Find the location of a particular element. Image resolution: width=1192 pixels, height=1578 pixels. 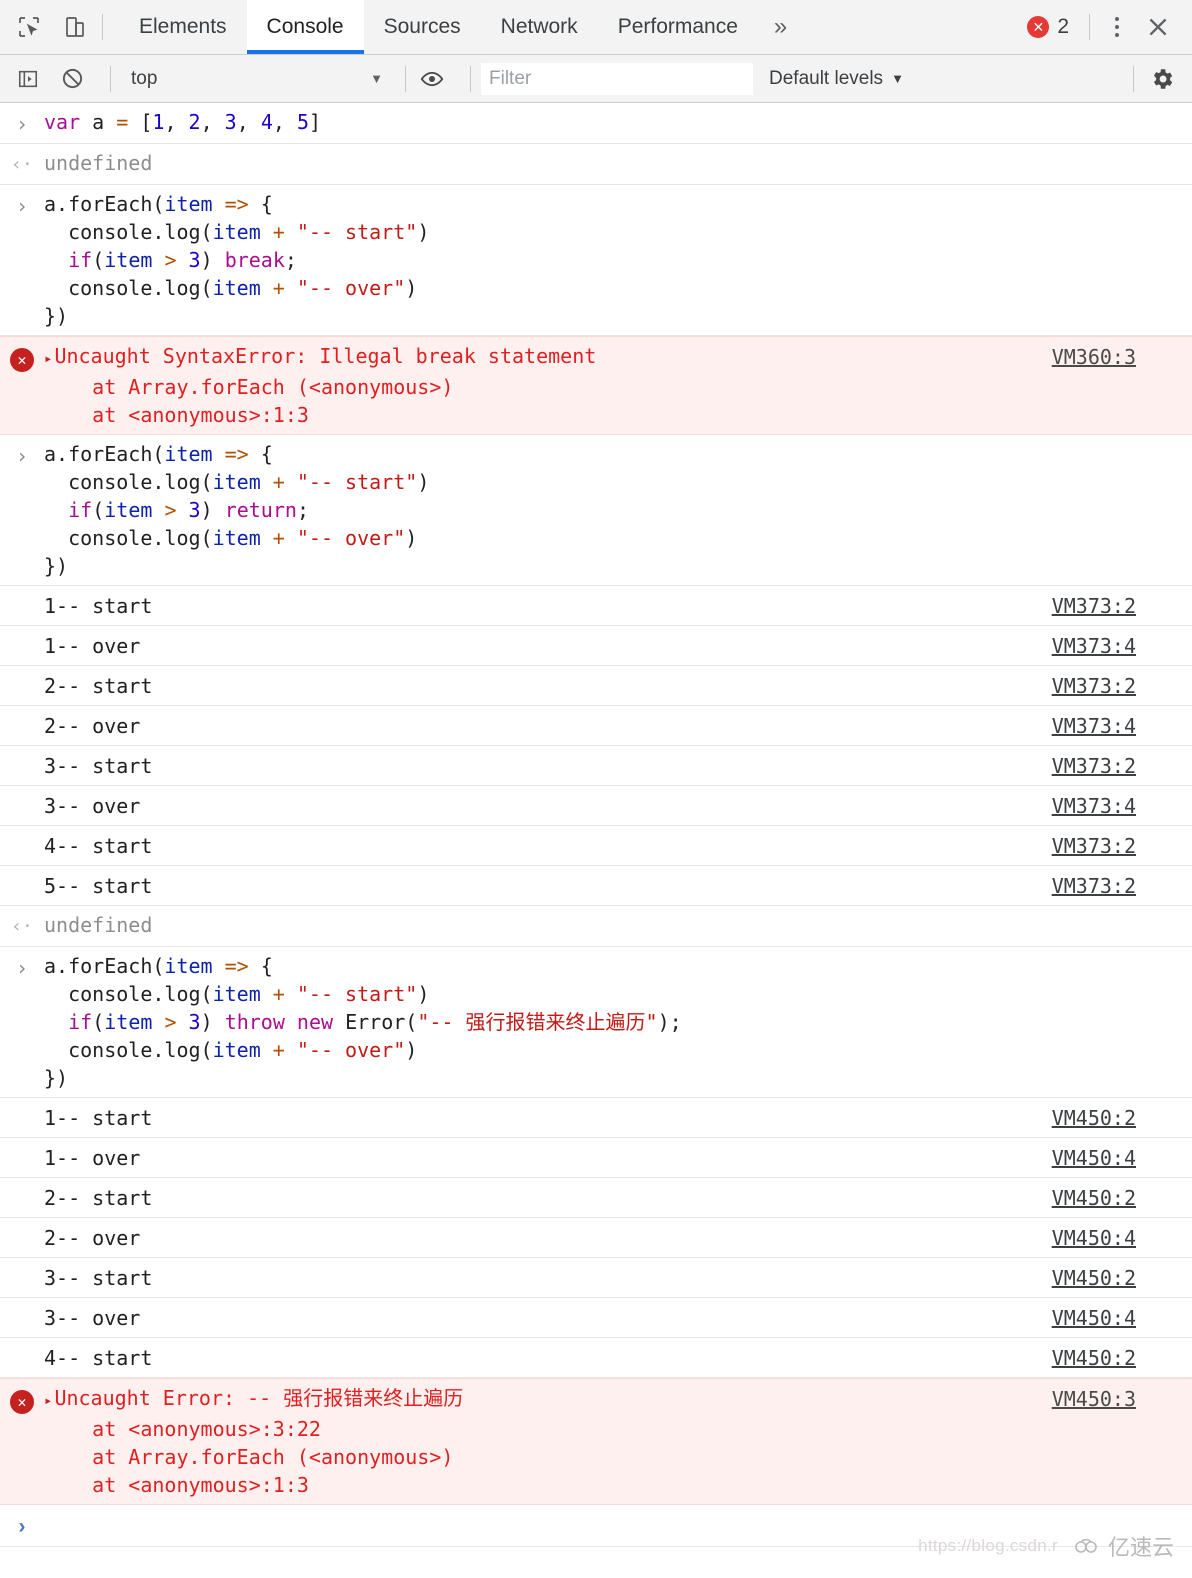

code-token-kw: if is located at coordinates (80, 1022).